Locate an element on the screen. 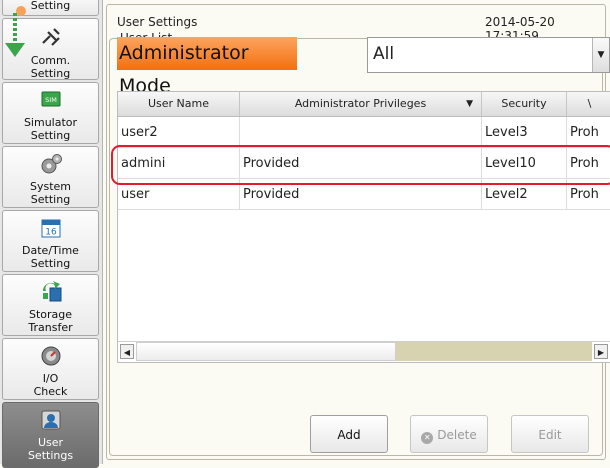 The height and width of the screenshot is (468, 610). scroll-down-indicator-icon is located at coordinates (18, 35).